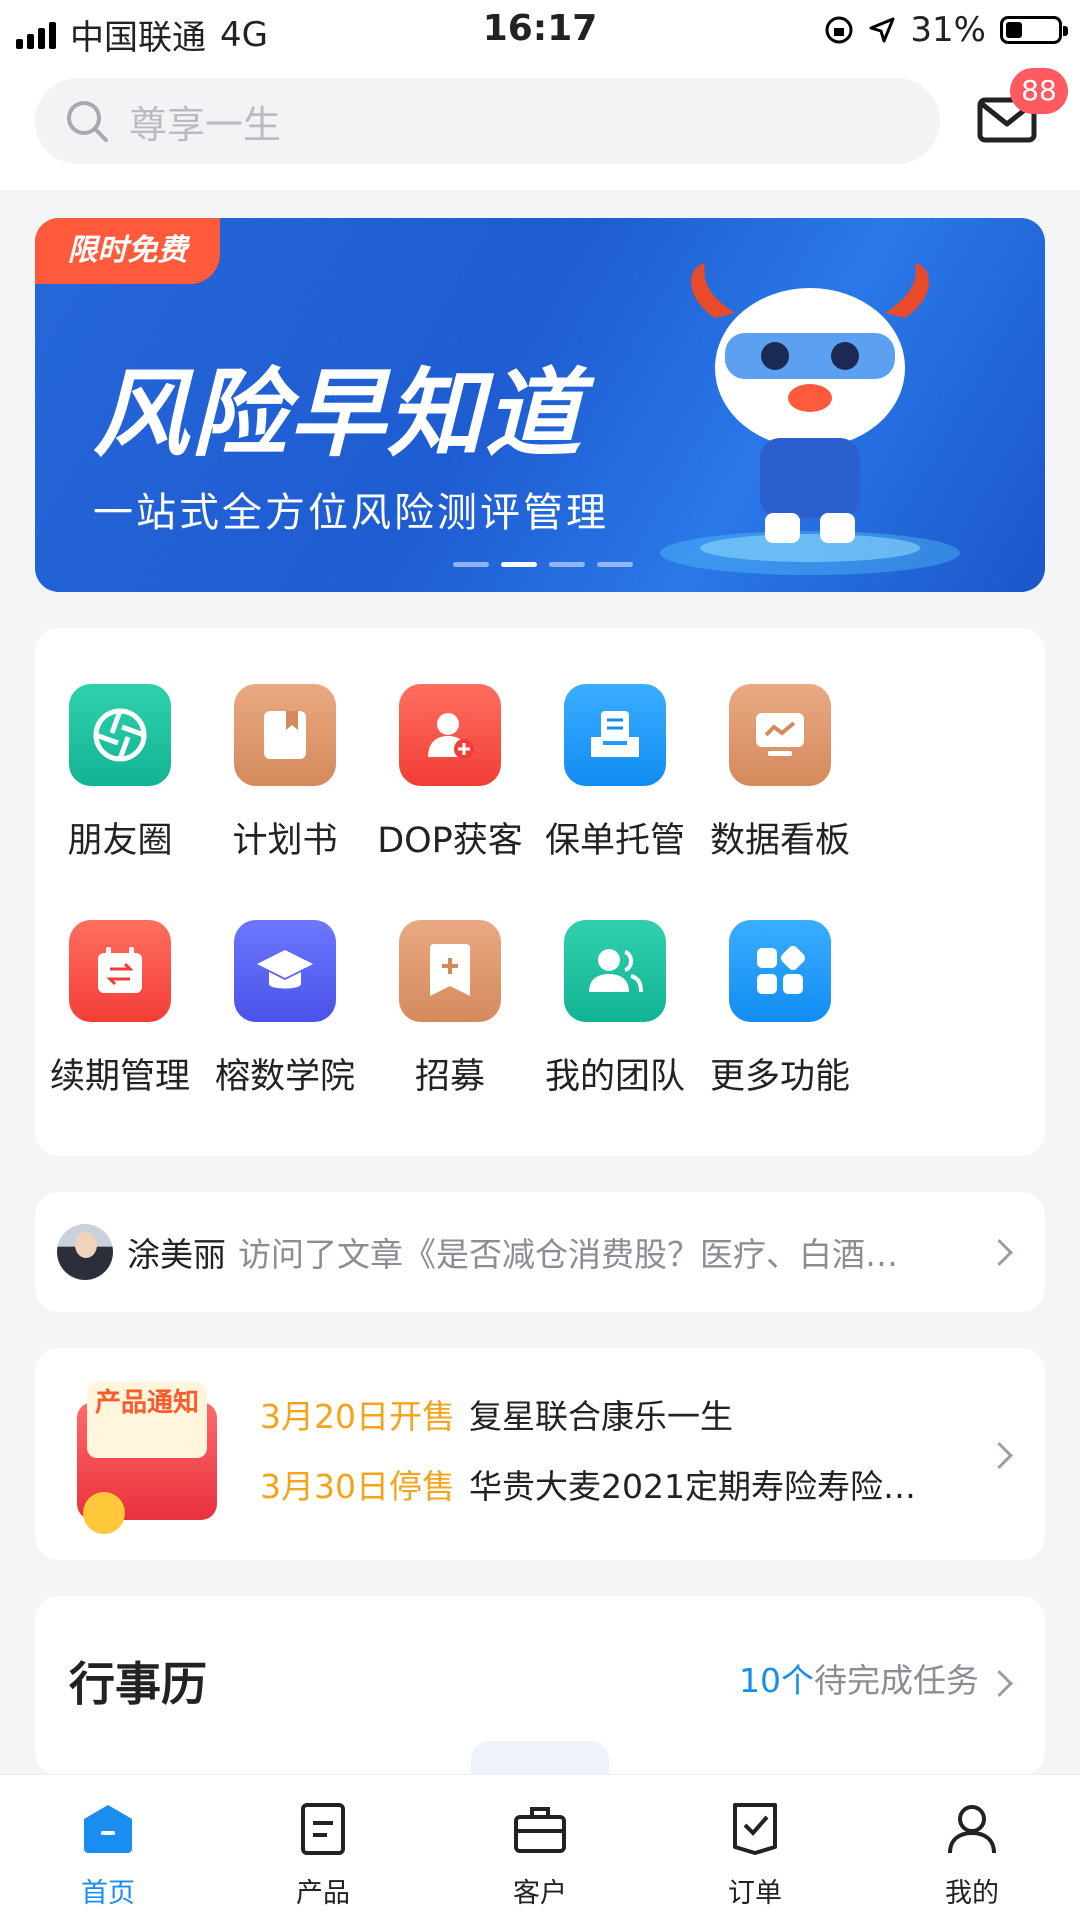  I want to click on function-proposal: 计划书, so click(285, 773).